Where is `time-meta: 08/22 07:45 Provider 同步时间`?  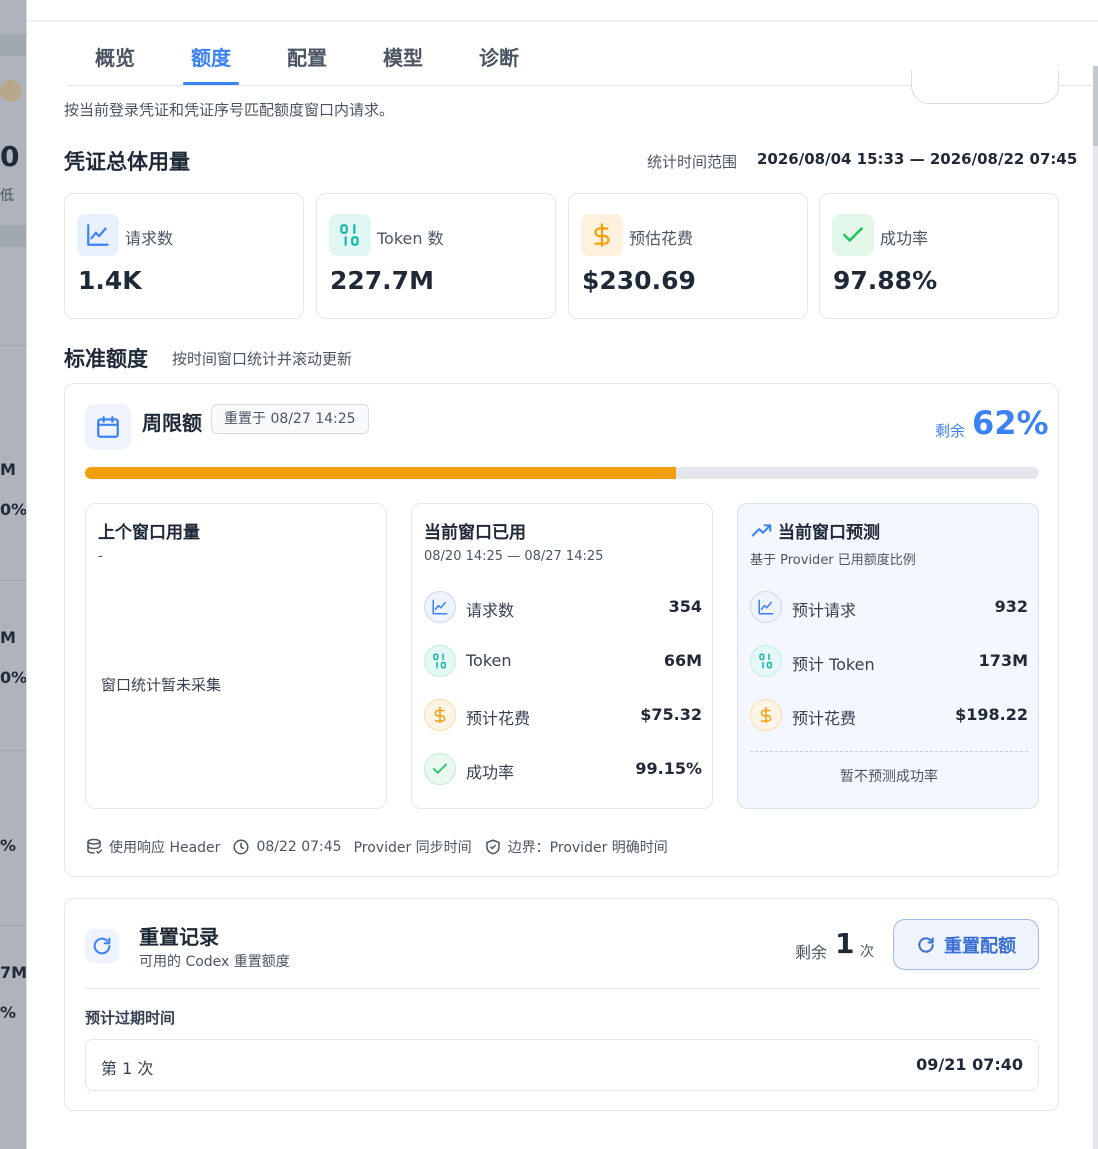
time-meta: 08/22 07:45 Provider 同步时间 is located at coordinates (352, 847).